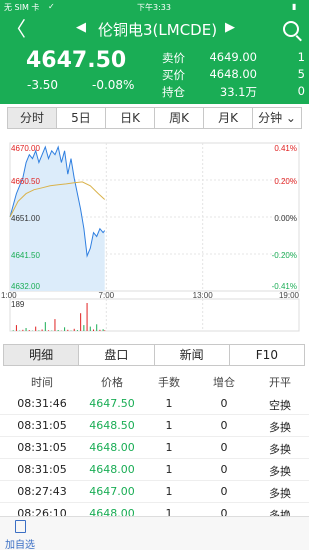  Describe the element at coordinates (301, 74) in the screenshot. I see `buy-volume: 5` at that location.